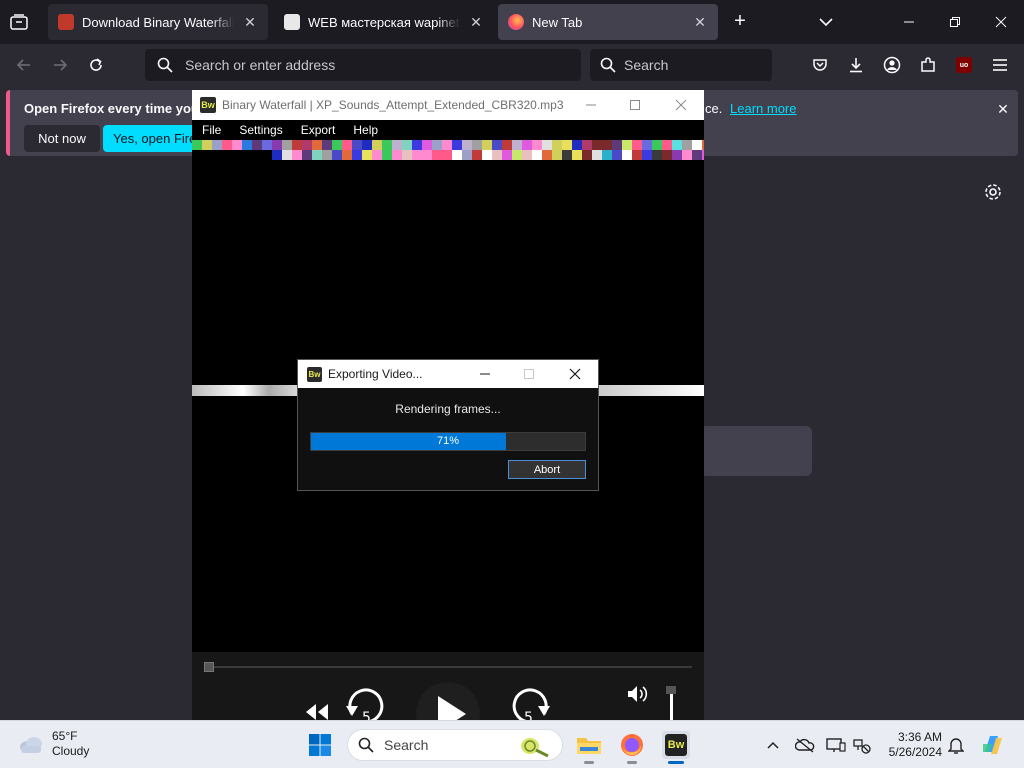 The width and height of the screenshot is (1024, 768). What do you see at coordinates (756, 451) in the screenshot?
I see `new-tab-shortcut-tile` at bounding box center [756, 451].